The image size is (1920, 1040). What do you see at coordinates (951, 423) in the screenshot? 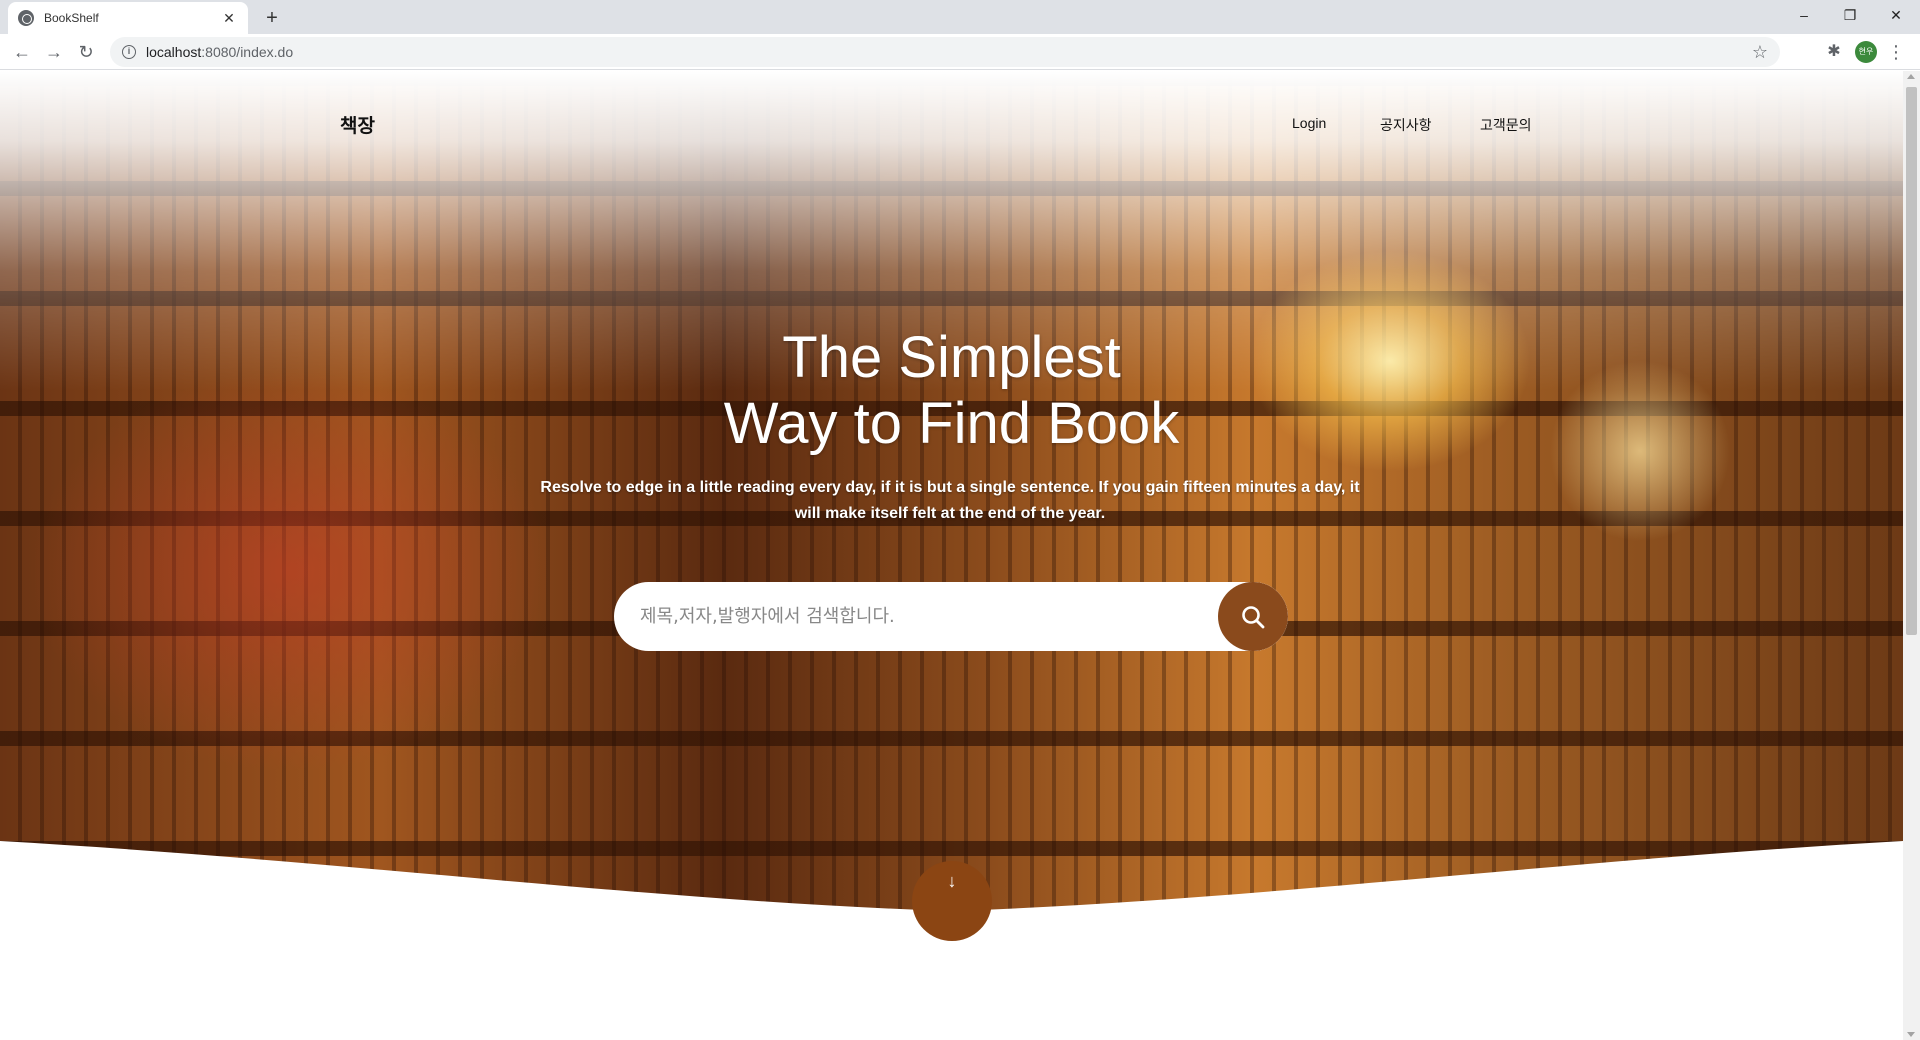
I see `hero-title-line2: Way to Find Book` at bounding box center [951, 423].